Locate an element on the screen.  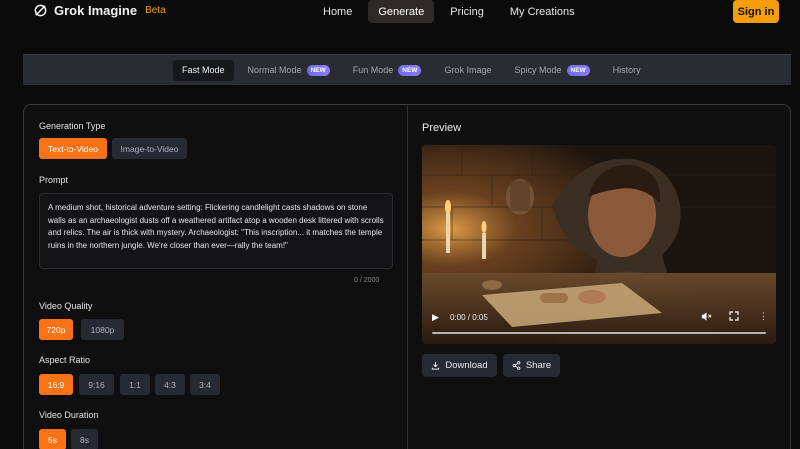
share-button: Share is located at coordinates (531, 365).